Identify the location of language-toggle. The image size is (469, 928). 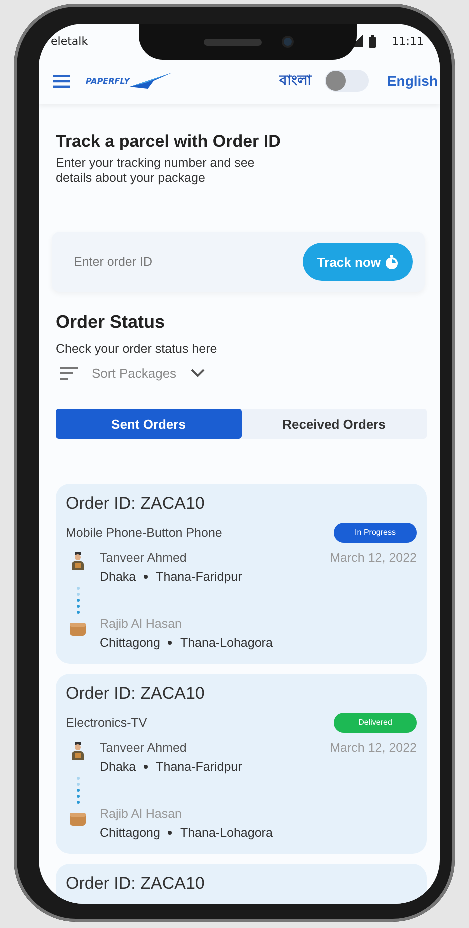
(347, 81).